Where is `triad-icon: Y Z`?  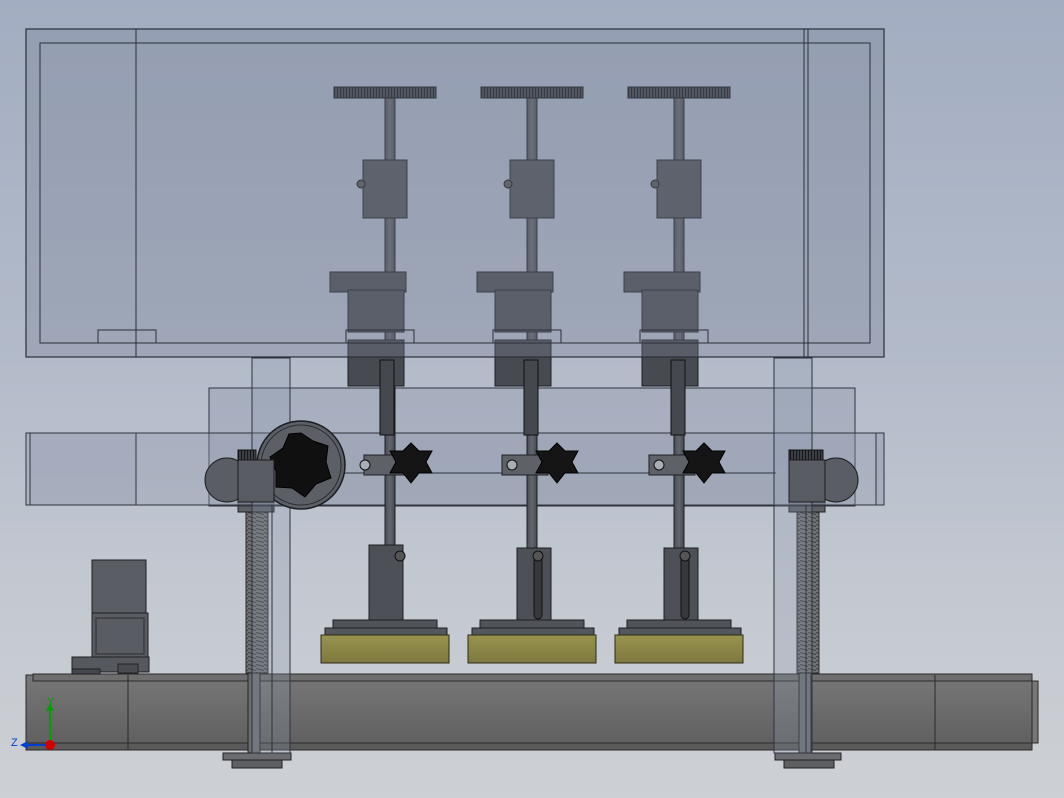
triad-icon: Y Z is located at coordinates (33, 723).